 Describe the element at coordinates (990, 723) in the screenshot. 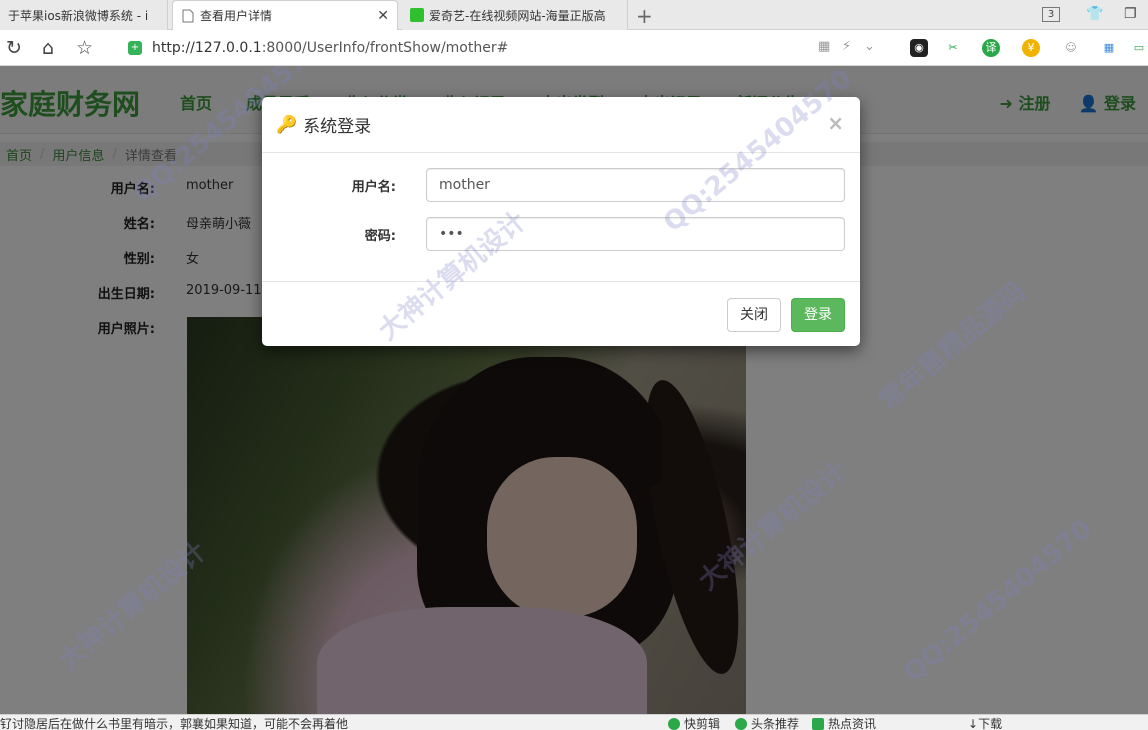

I see `download-label: 下载` at that location.